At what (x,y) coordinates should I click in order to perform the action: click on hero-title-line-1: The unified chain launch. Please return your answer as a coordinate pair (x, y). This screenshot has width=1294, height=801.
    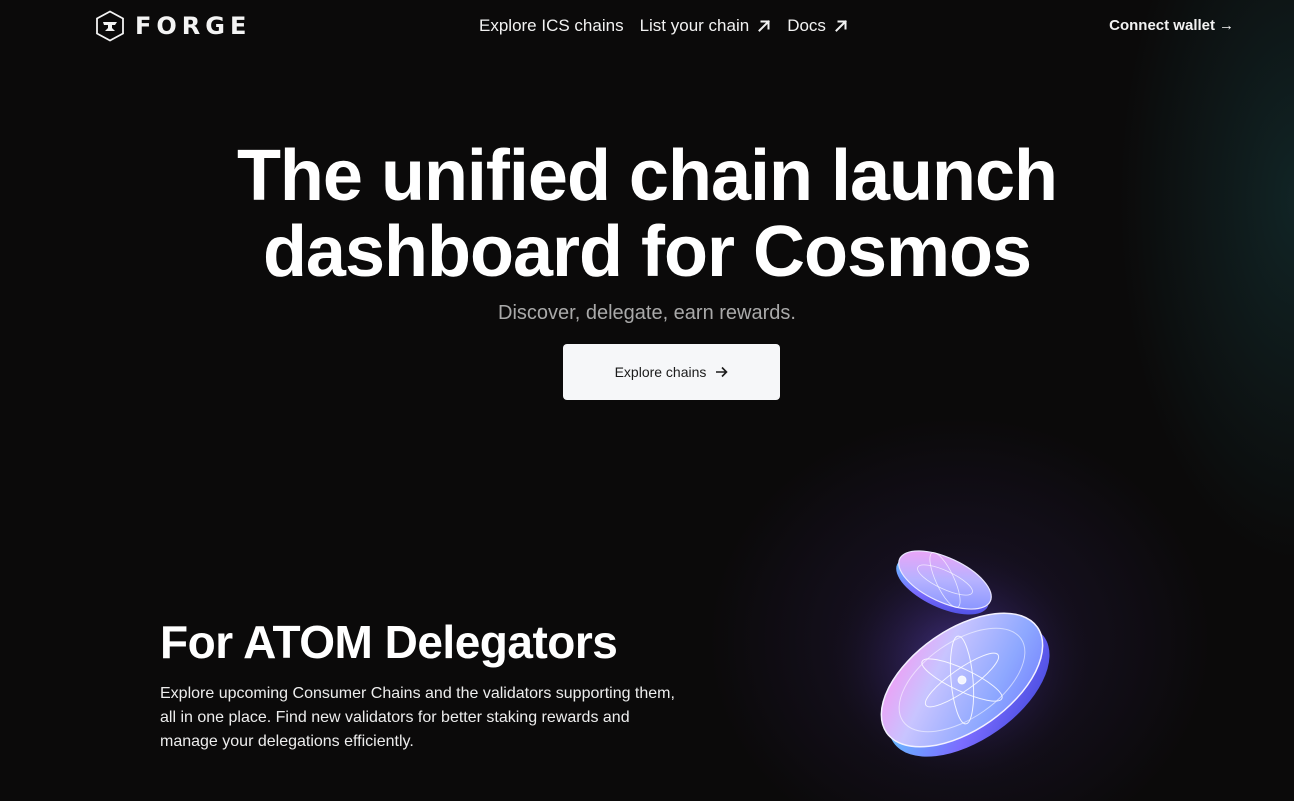
    Looking at the image, I should click on (647, 176).